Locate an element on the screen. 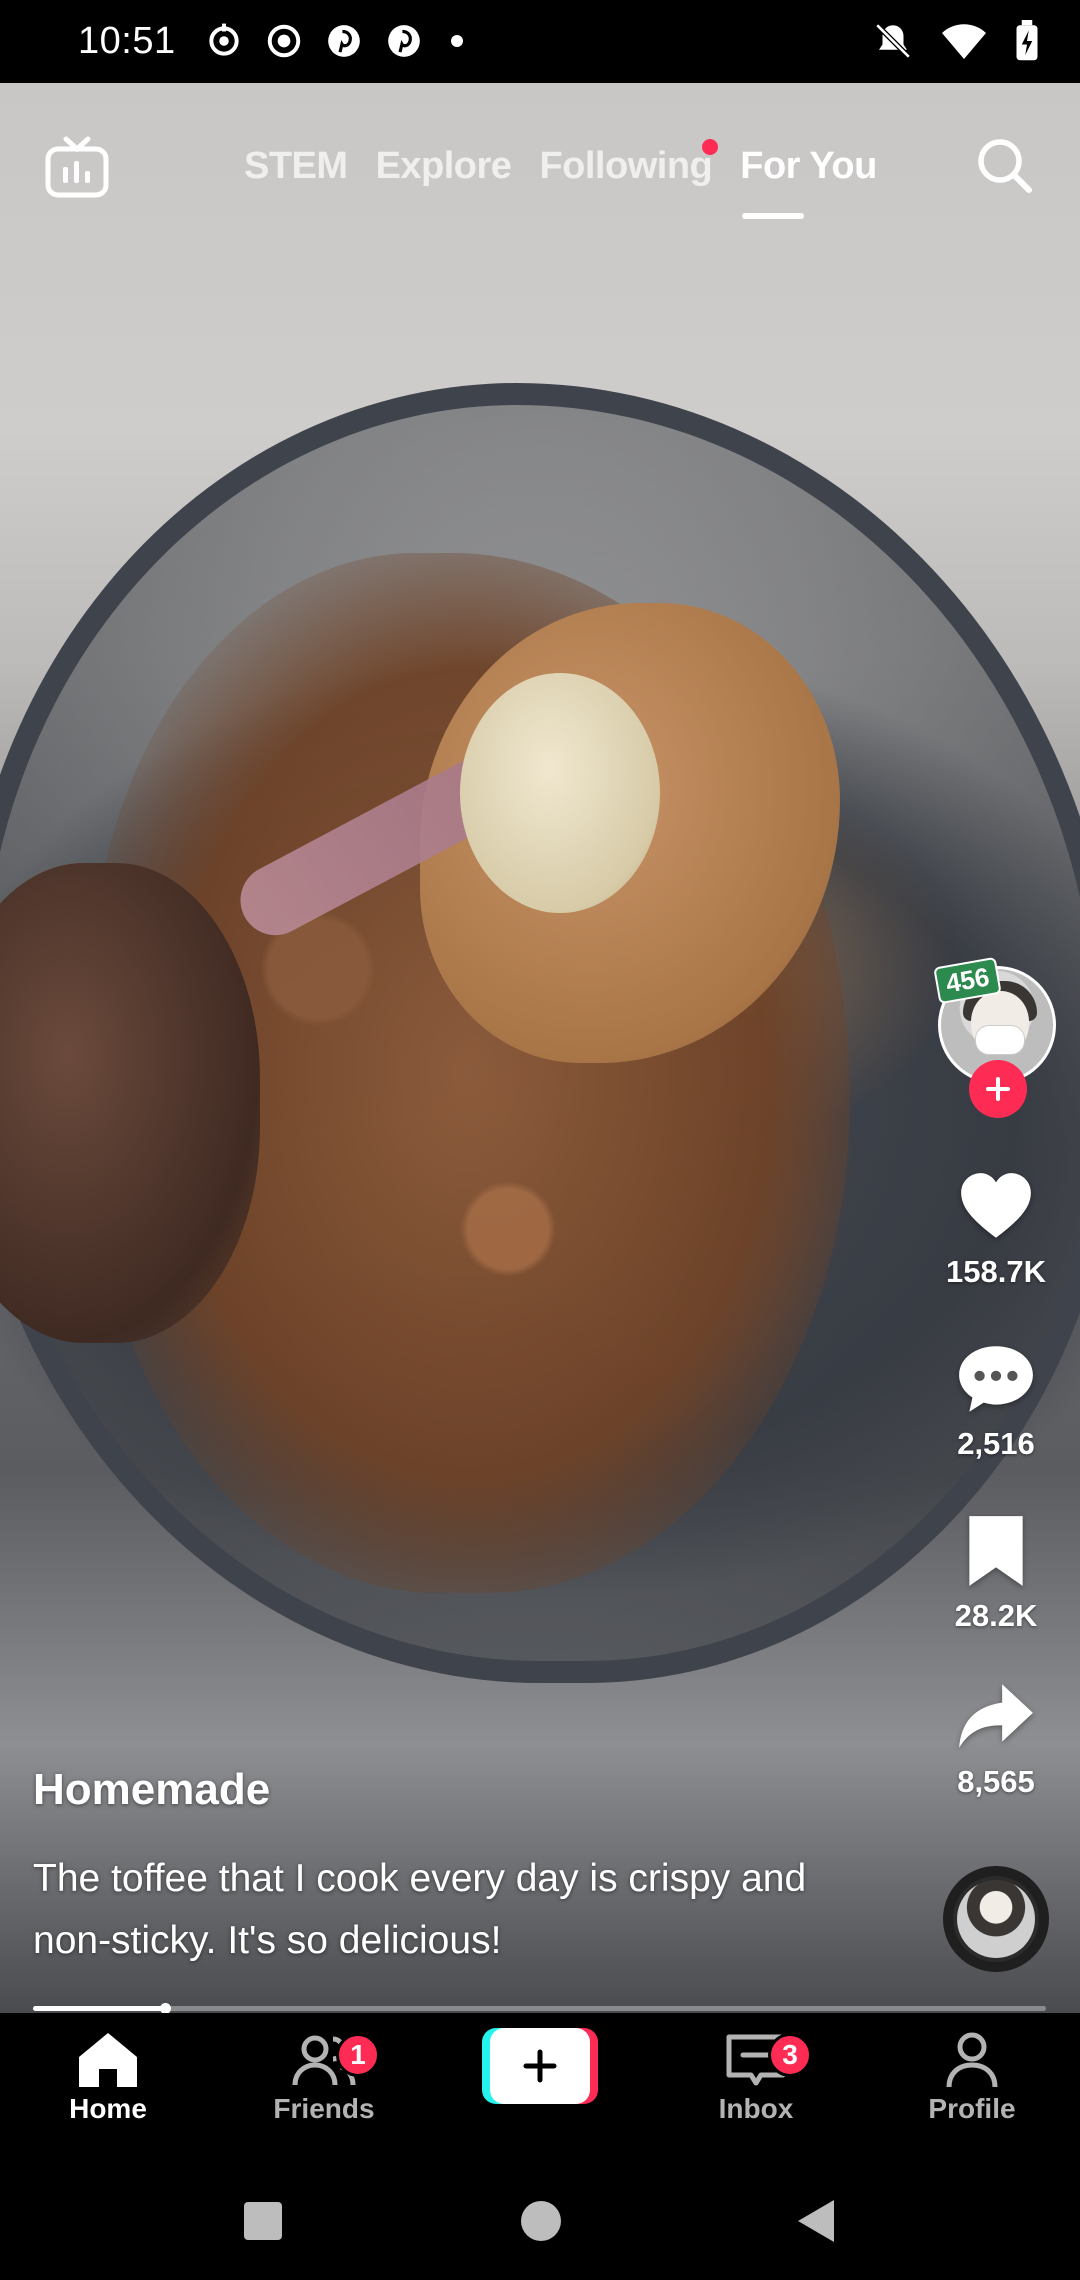 The height and width of the screenshot is (2280, 1080). system-nav-bar is located at coordinates (540, 2219).